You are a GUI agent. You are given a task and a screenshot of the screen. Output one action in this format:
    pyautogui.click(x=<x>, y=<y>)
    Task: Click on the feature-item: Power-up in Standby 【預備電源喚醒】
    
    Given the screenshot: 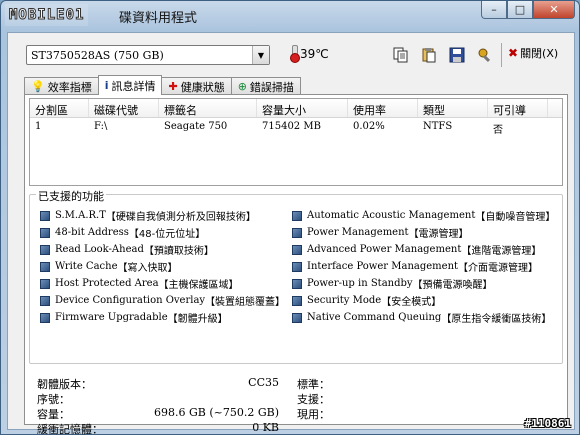 What is the action you would take?
    pyautogui.click(x=423, y=283)
    